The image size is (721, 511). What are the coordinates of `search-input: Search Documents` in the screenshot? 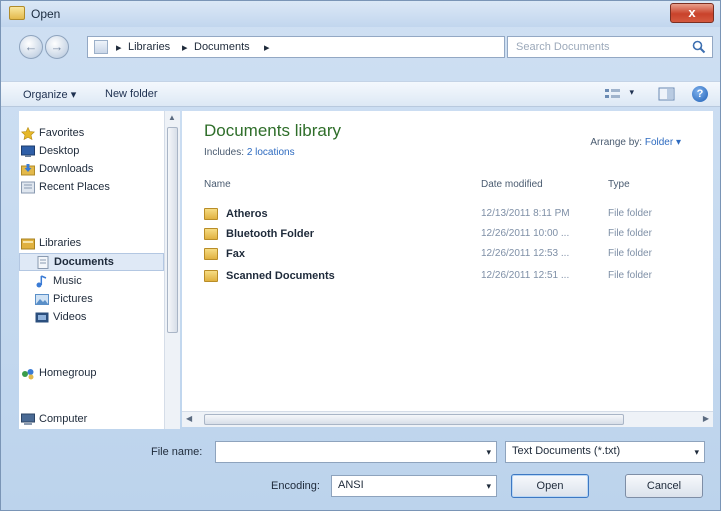 It's located at (610, 47).